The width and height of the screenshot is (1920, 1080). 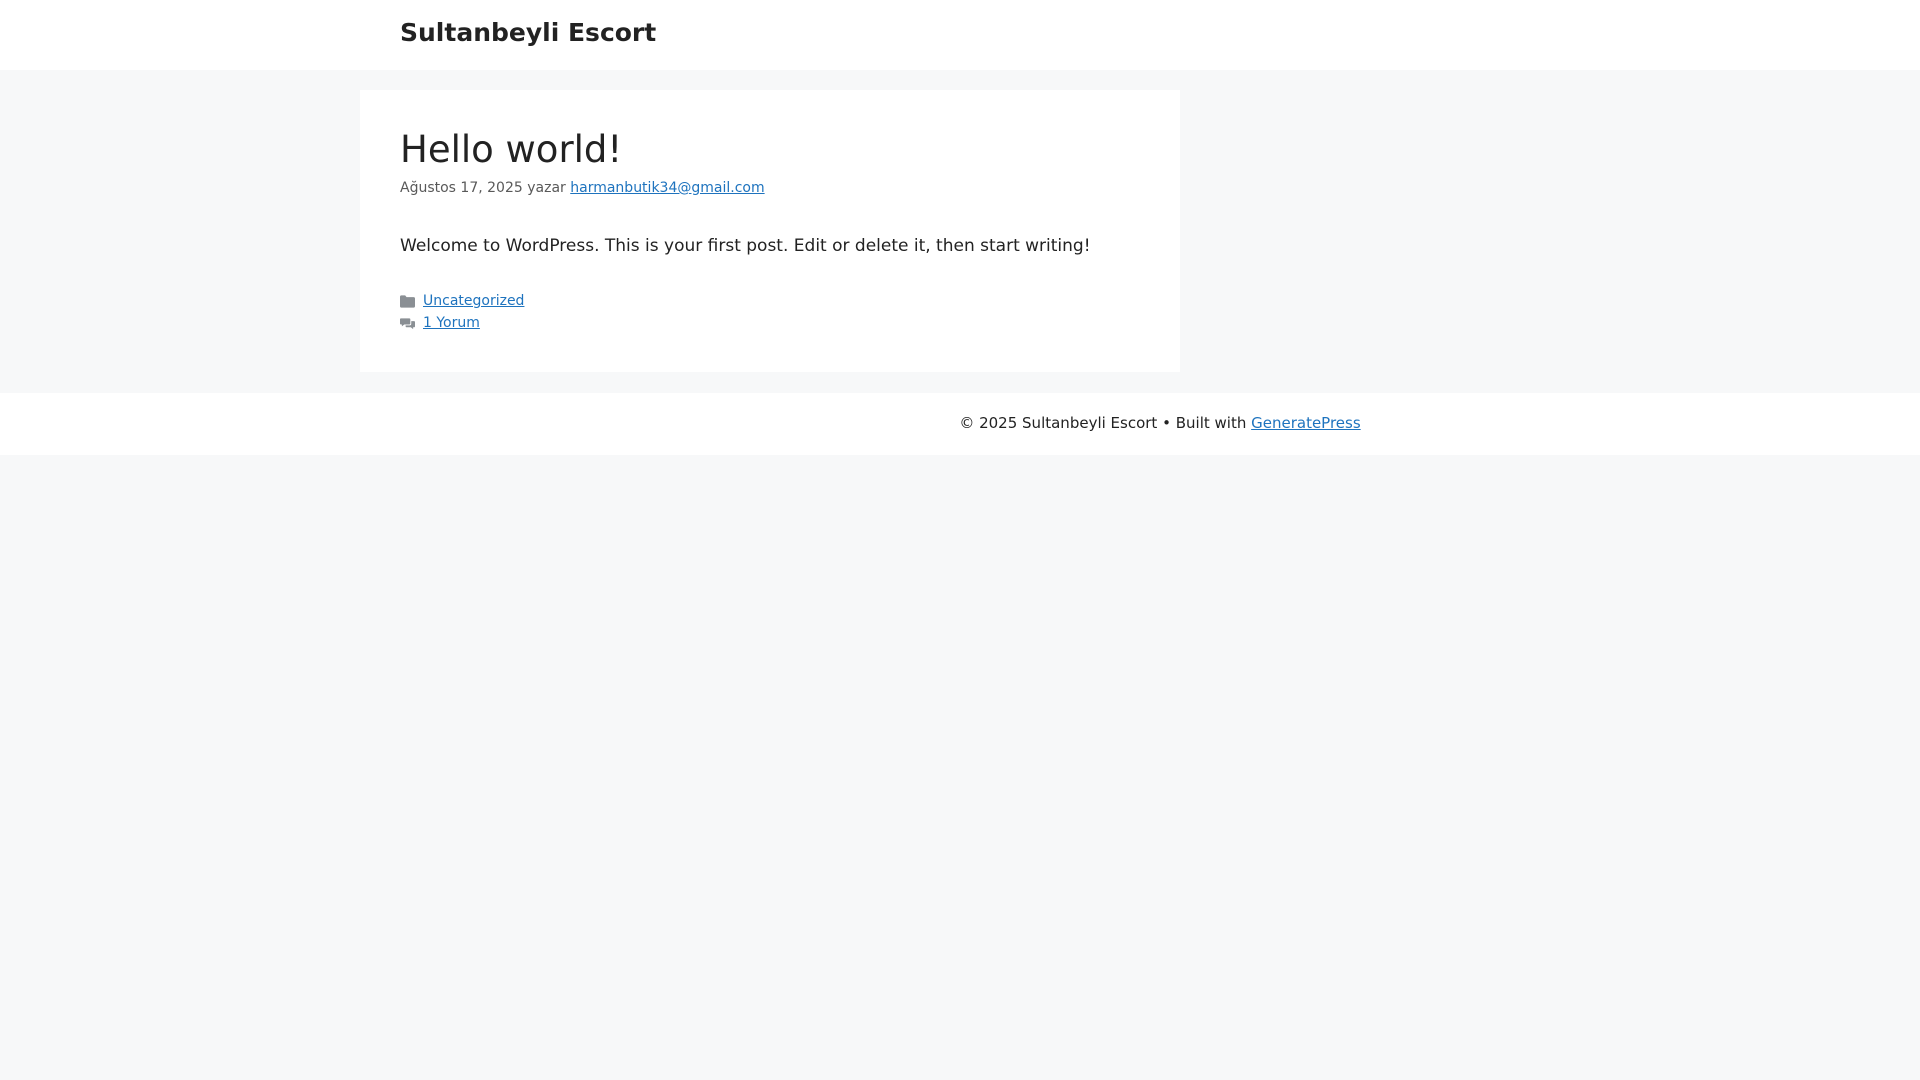 What do you see at coordinates (1211, 423) in the screenshot?
I see `footer-built-with: Built with` at bounding box center [1211, 423].